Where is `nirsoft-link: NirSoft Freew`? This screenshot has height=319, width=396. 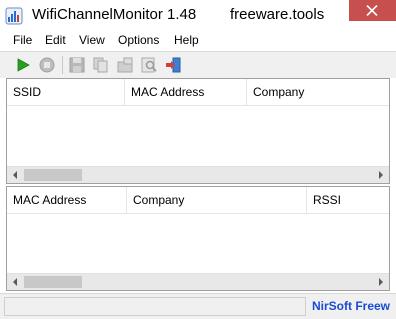
nirsoft-link: NirSoft Freew is located at coordinates (351, 306).